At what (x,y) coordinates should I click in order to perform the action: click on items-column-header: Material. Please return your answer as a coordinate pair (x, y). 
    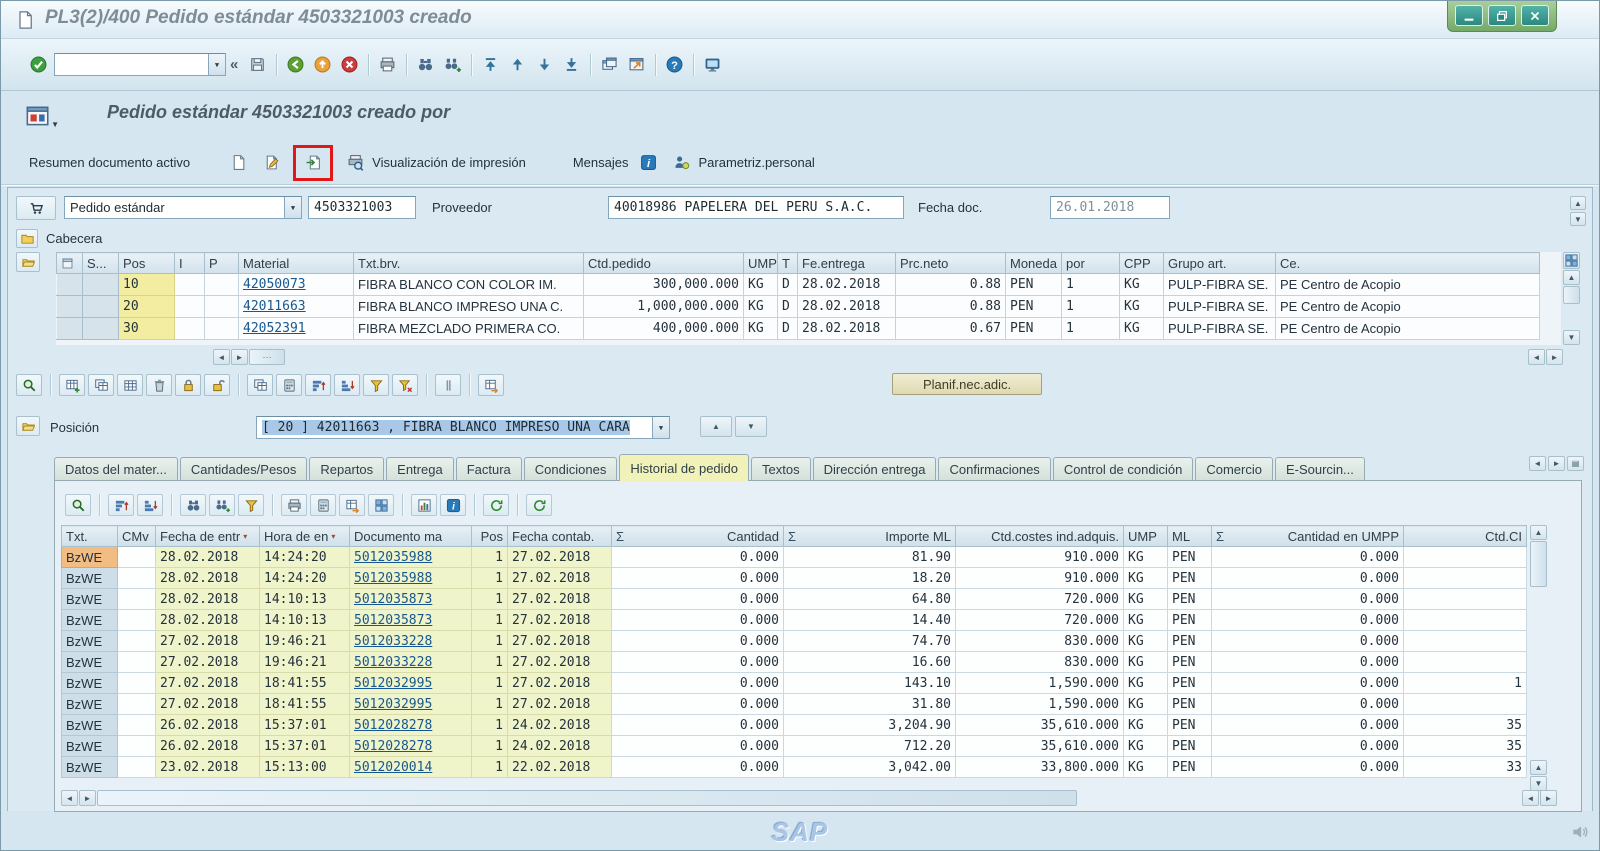
    Looking at the image, I should click on (296, 263).